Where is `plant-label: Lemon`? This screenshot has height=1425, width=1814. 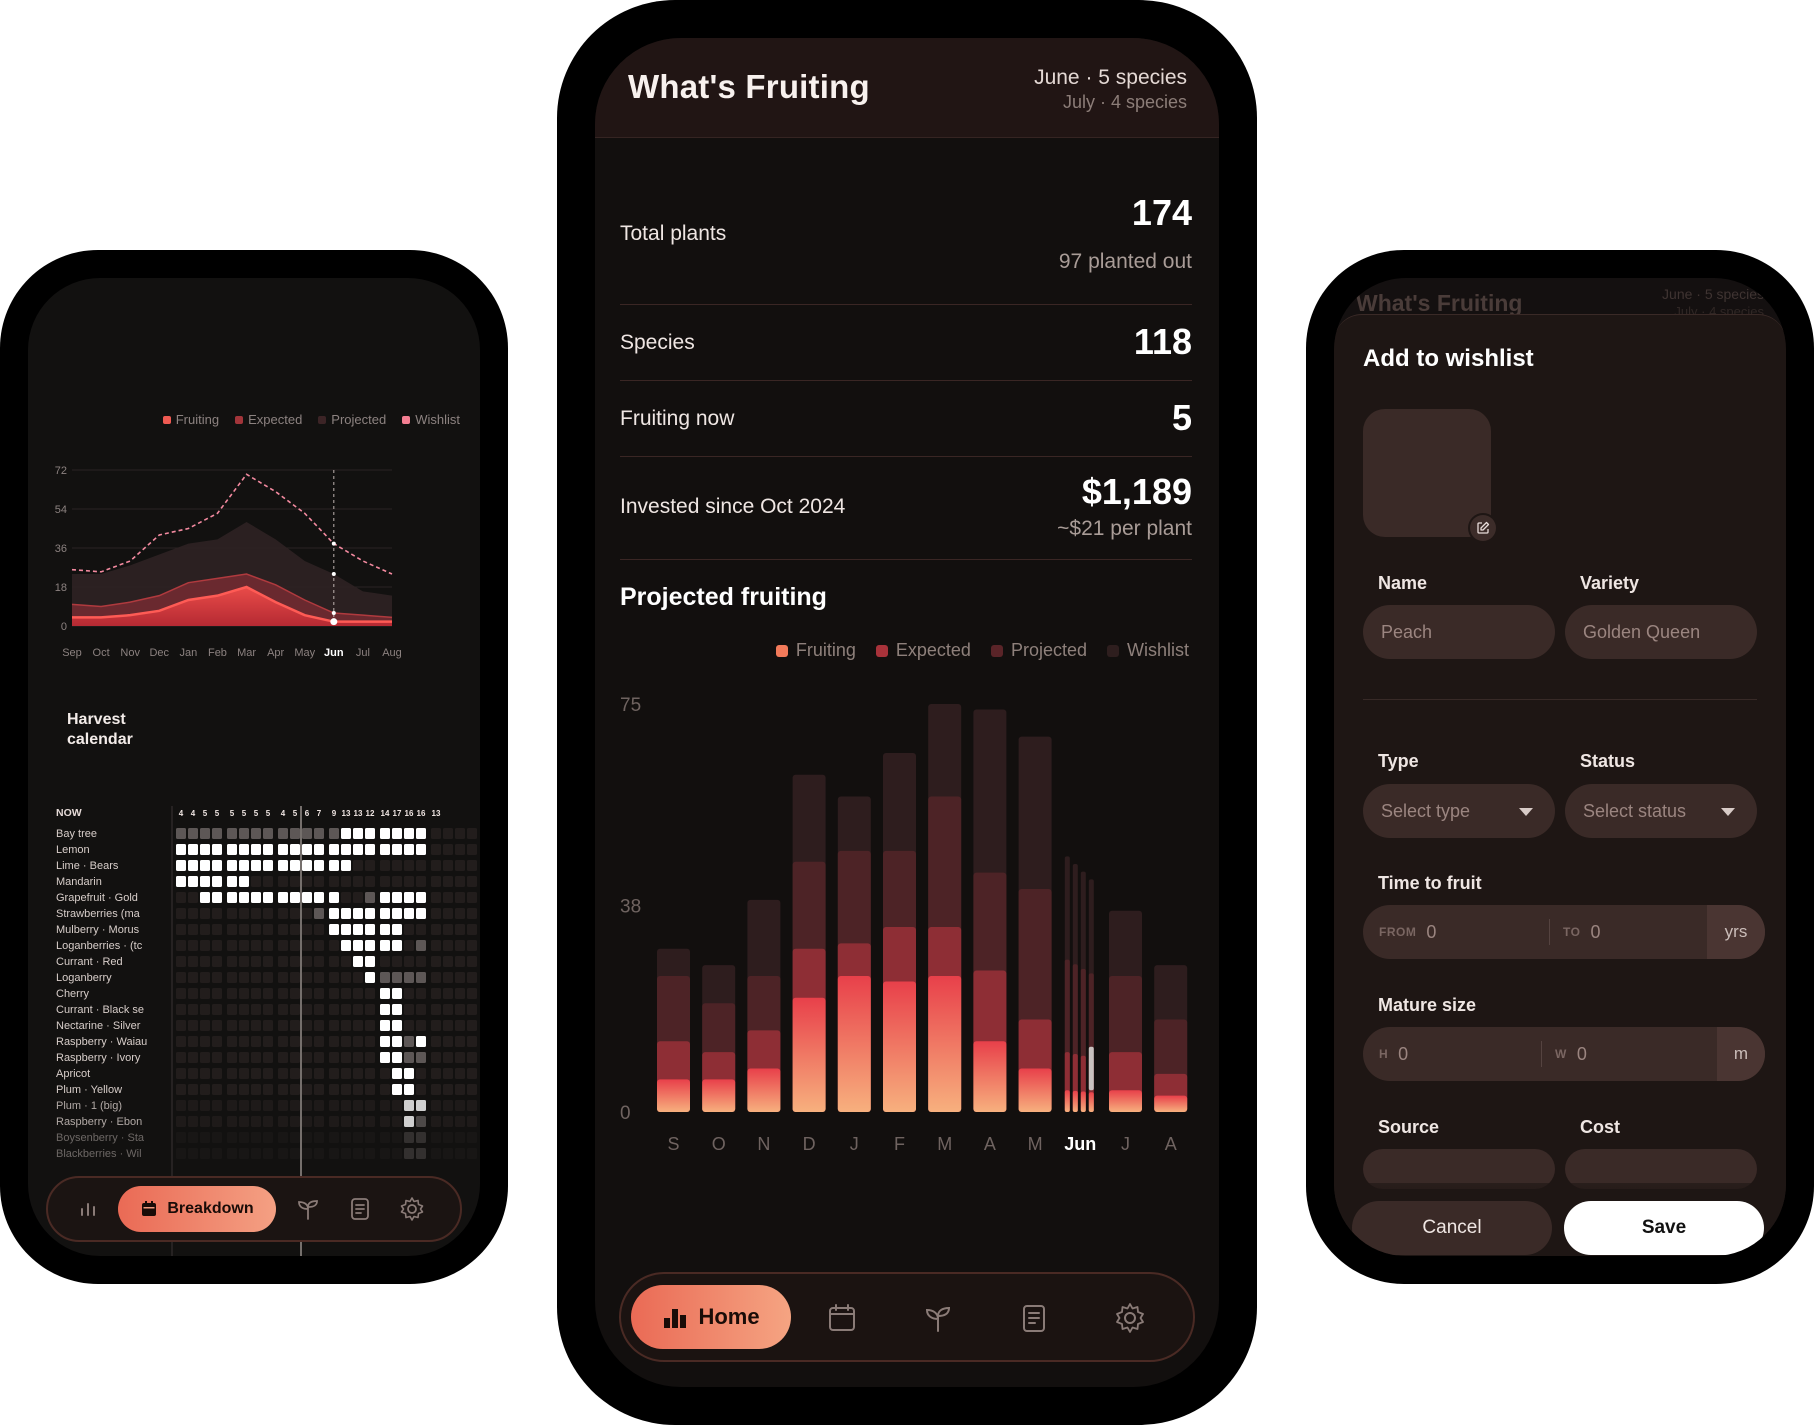
plant-label: Lemon is located at coordinates (73, 850).